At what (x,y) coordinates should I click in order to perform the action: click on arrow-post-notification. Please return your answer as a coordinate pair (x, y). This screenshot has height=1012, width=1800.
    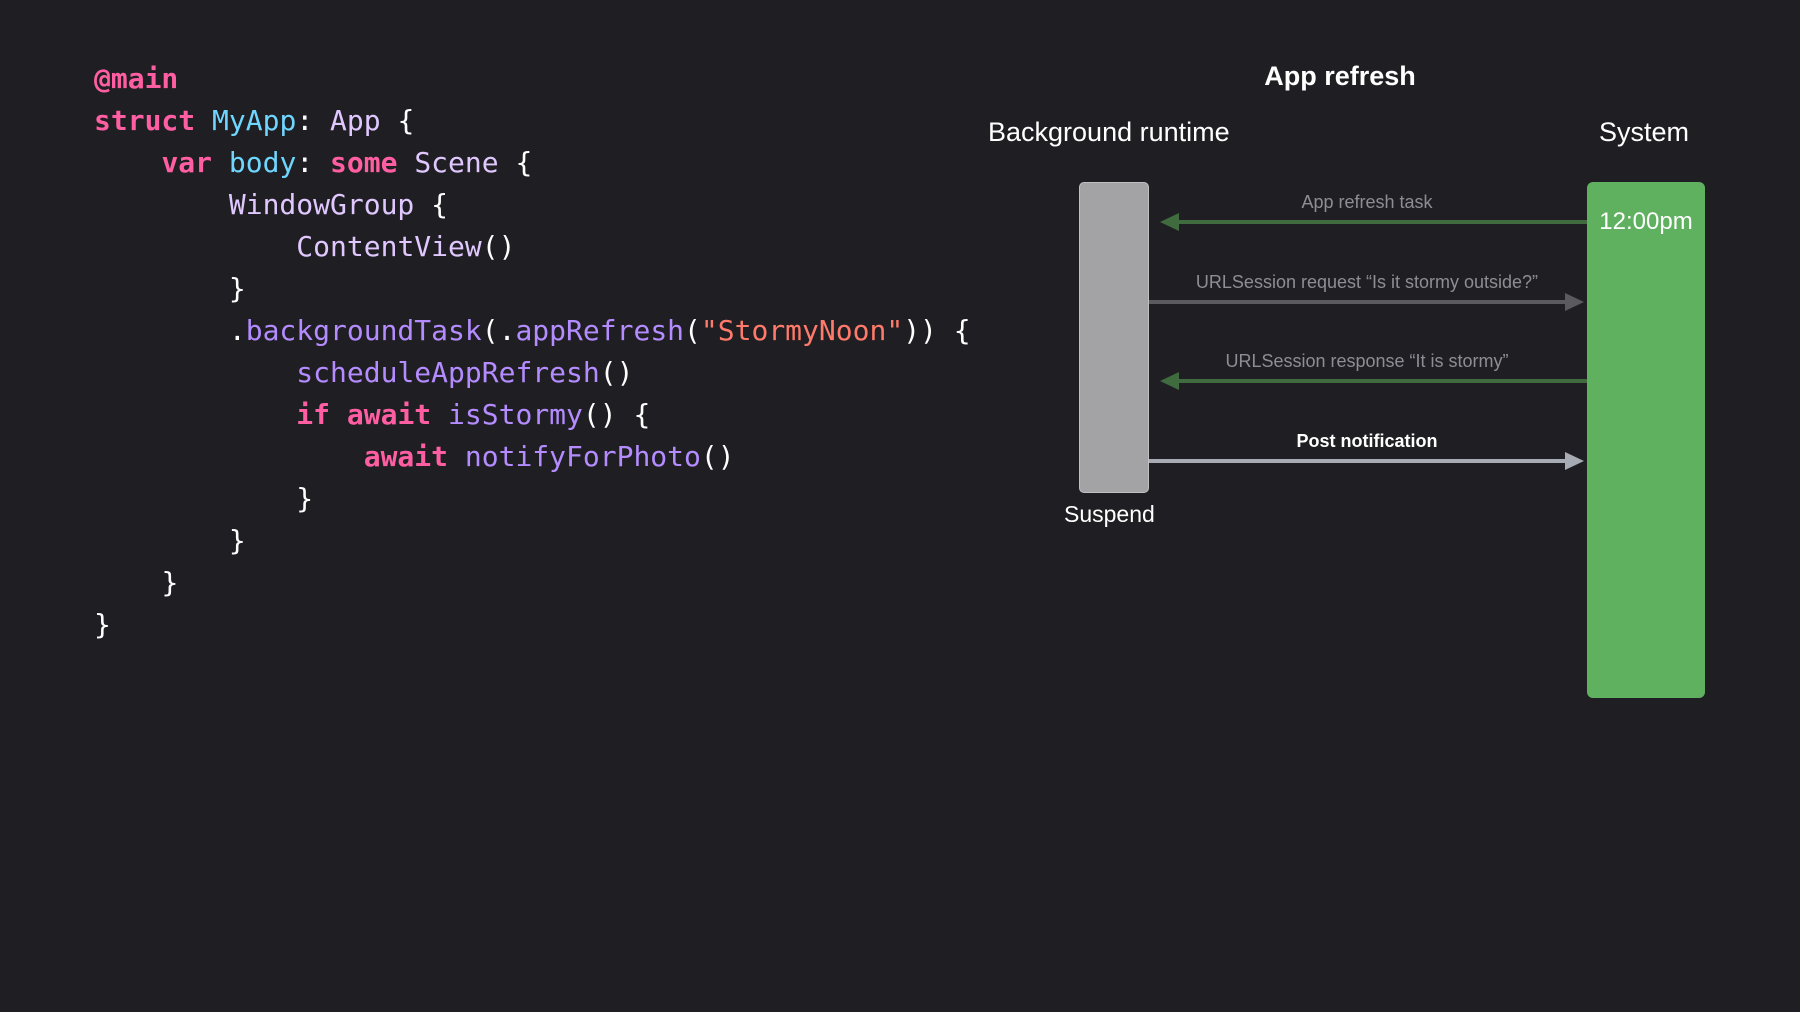
    Looking at the image, I should click on (1366, 461).